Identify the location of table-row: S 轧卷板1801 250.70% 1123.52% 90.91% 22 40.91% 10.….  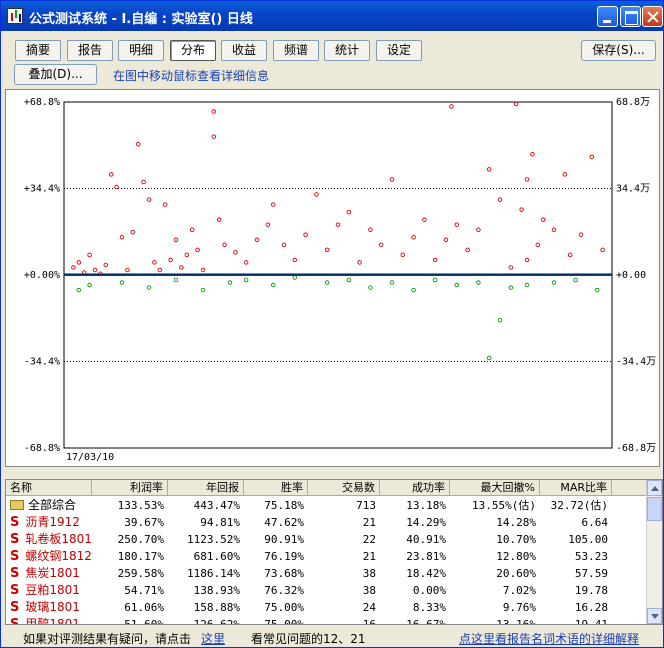
(327, 539).